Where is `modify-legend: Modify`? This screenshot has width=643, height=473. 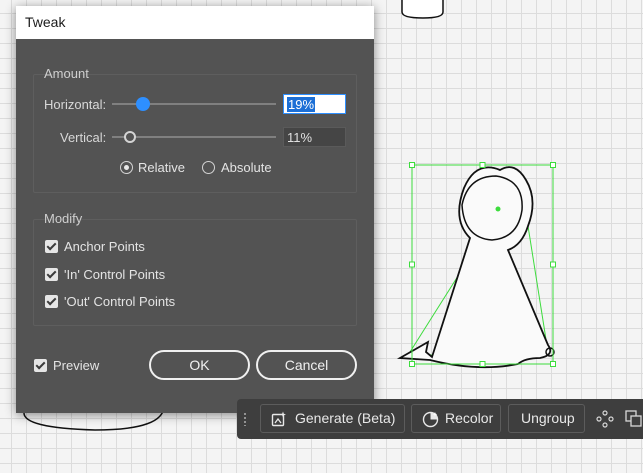 modify-legend: Modify is located at coordinates (63, 218).